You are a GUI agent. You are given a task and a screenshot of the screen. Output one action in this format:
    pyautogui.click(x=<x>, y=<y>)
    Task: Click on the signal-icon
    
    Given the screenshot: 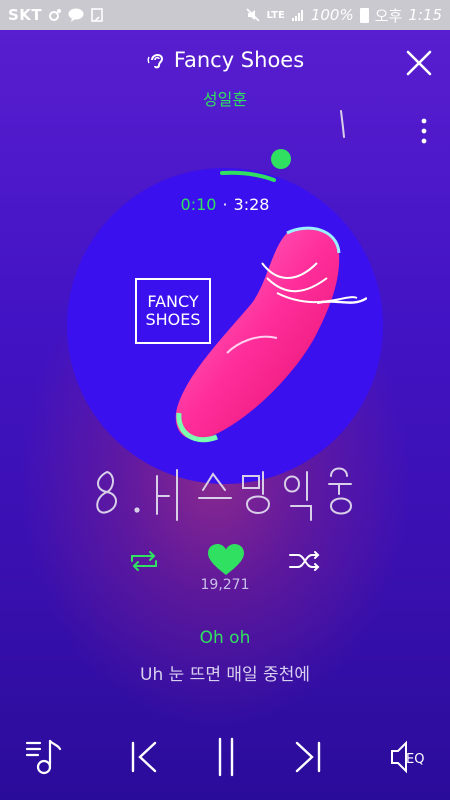 What is the action you would take?
    pyautogui.click(x=297, y=15)
    